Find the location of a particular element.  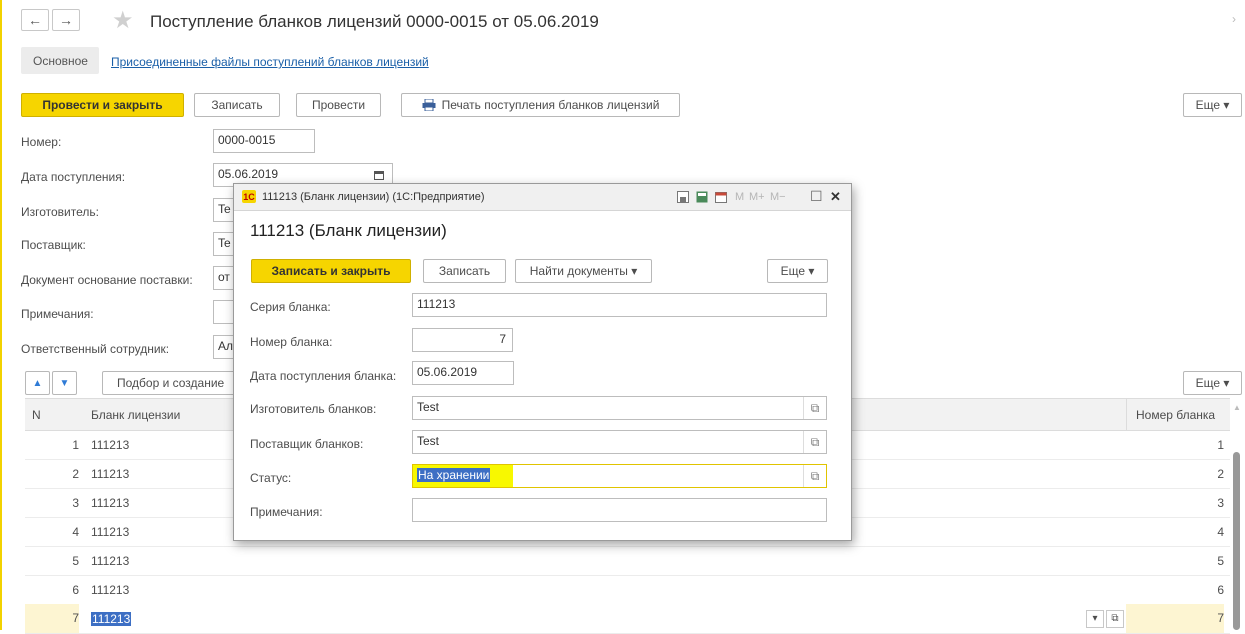

post-button: Провести is located at coordinates (338, 105).